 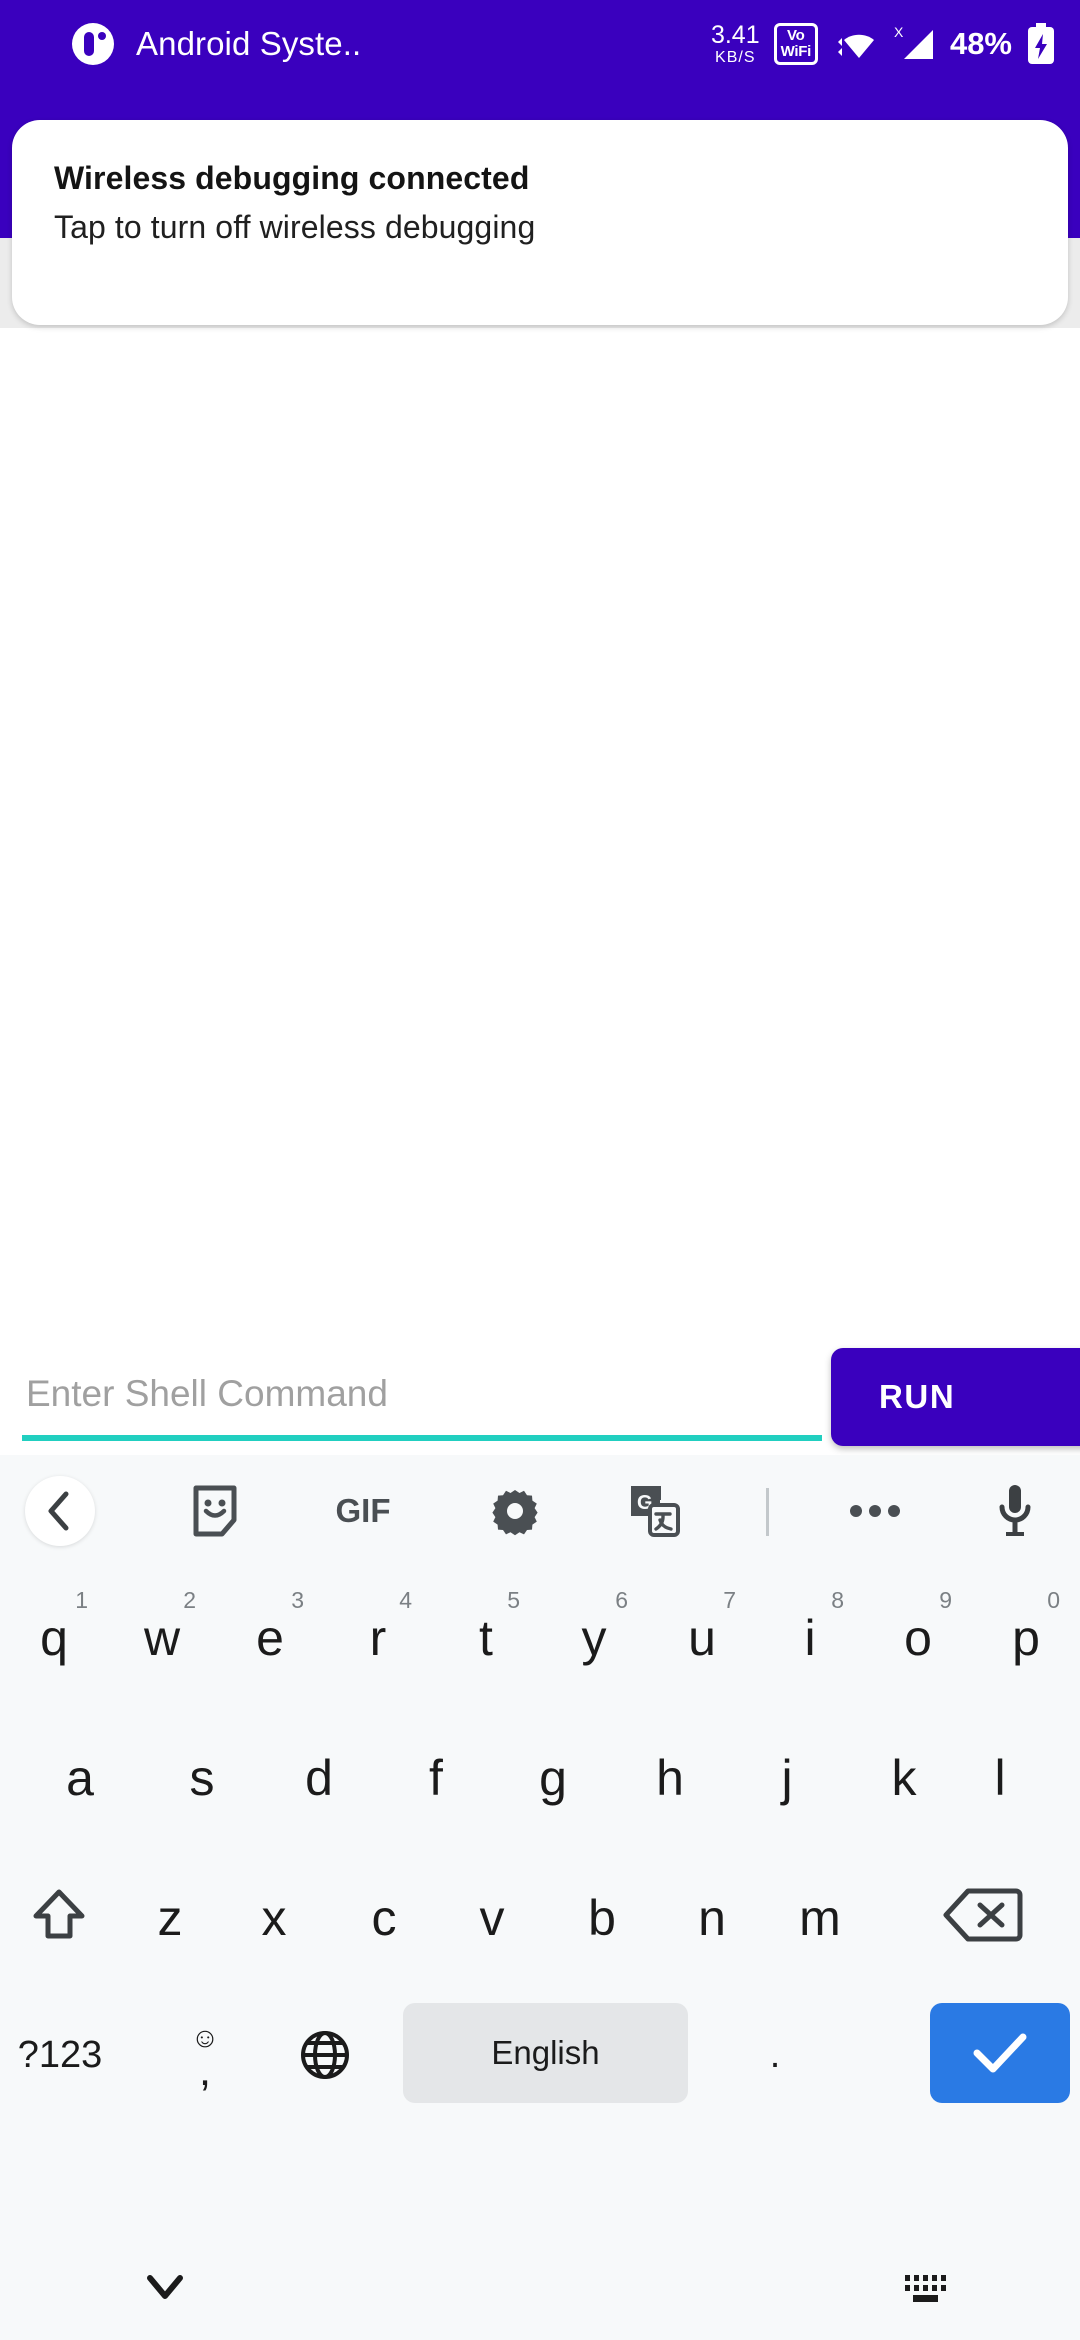 What do you see at coordinates (945, 1600) in the screenshot?
I see `key-number: 9` at bounding box center [945, 1600].